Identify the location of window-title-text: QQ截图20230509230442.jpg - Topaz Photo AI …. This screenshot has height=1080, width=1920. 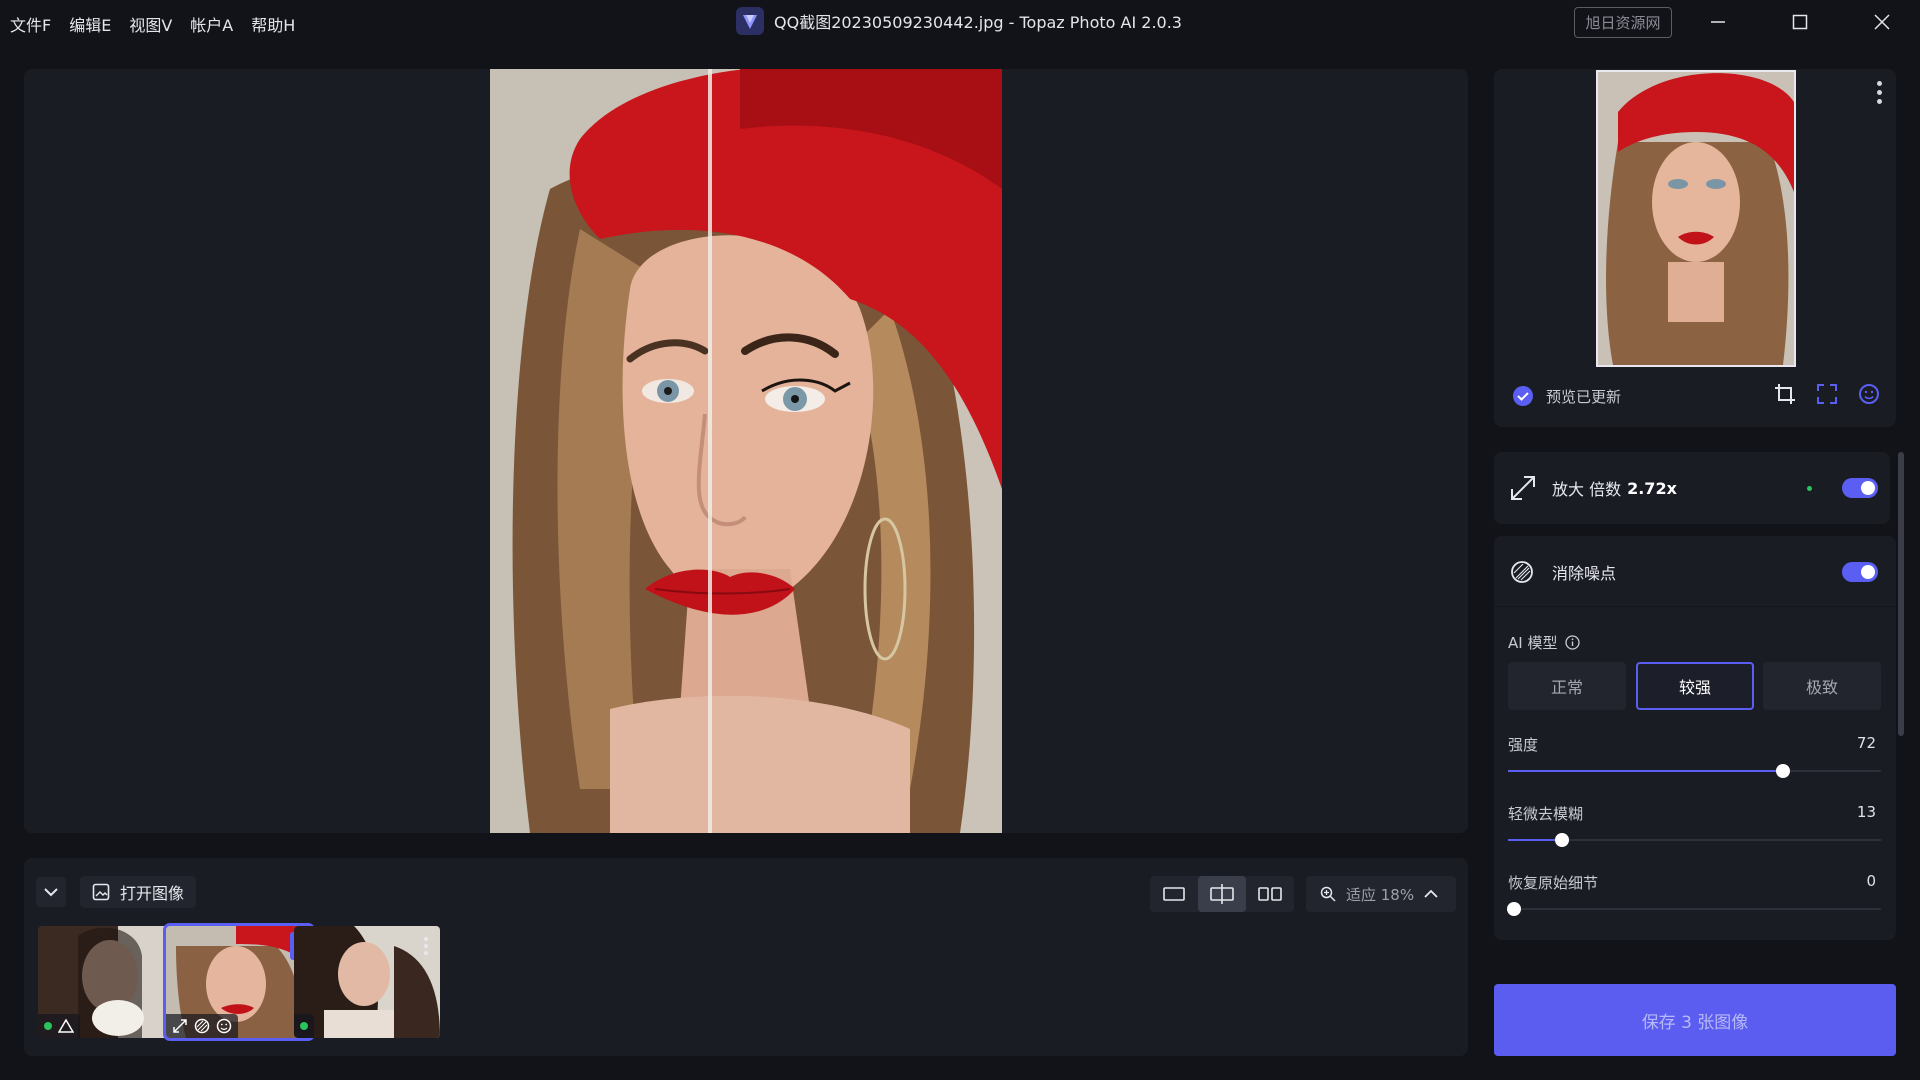
(978, 22).